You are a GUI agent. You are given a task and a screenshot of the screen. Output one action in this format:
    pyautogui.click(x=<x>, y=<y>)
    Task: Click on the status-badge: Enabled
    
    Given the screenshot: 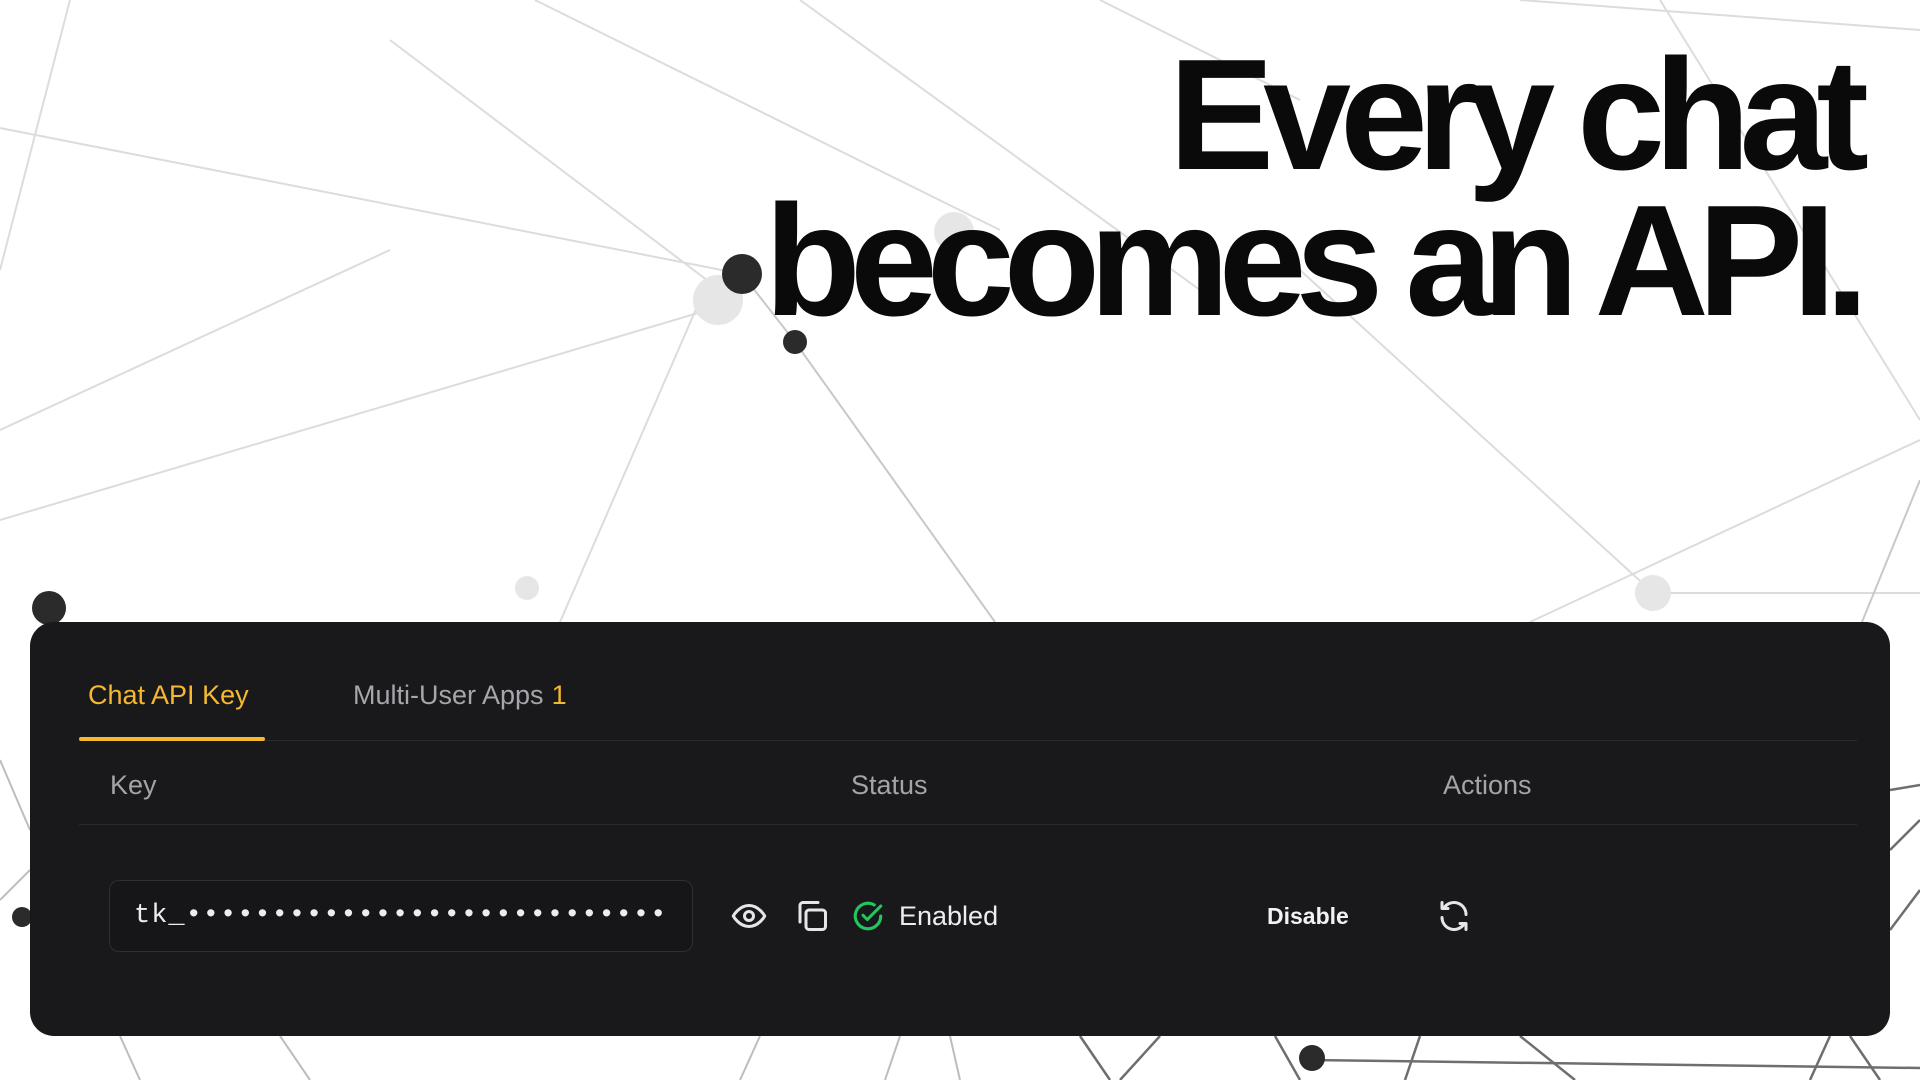 What is the action you would take?
    pyautogui.click(x=924, y=916)
    